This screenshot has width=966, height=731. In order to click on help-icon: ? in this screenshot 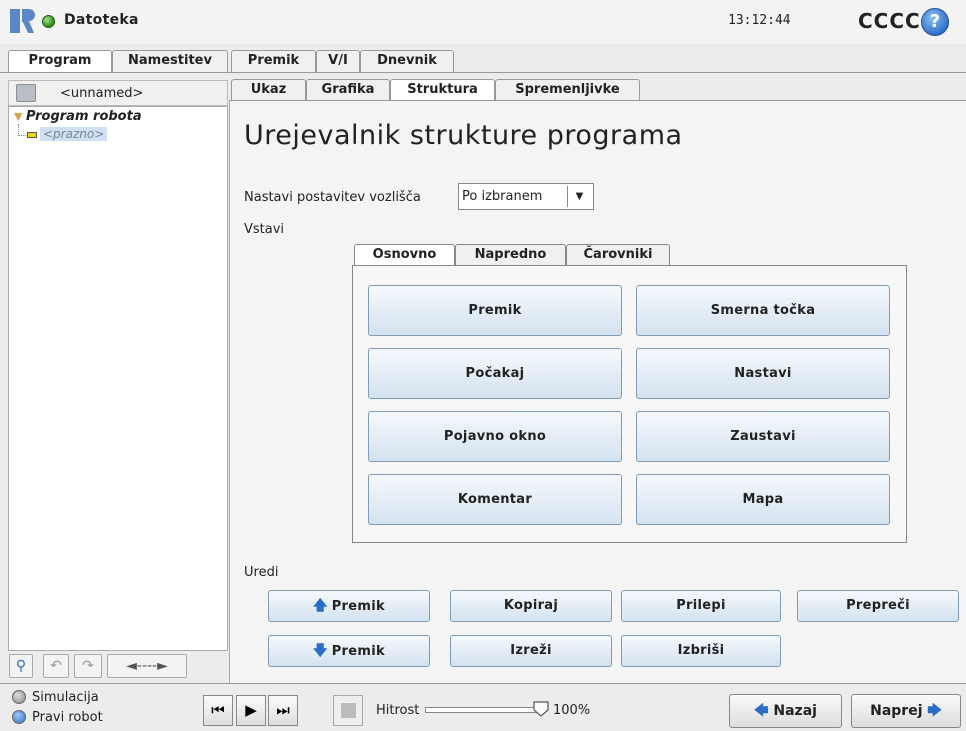, I will do `click(935, 22)`.